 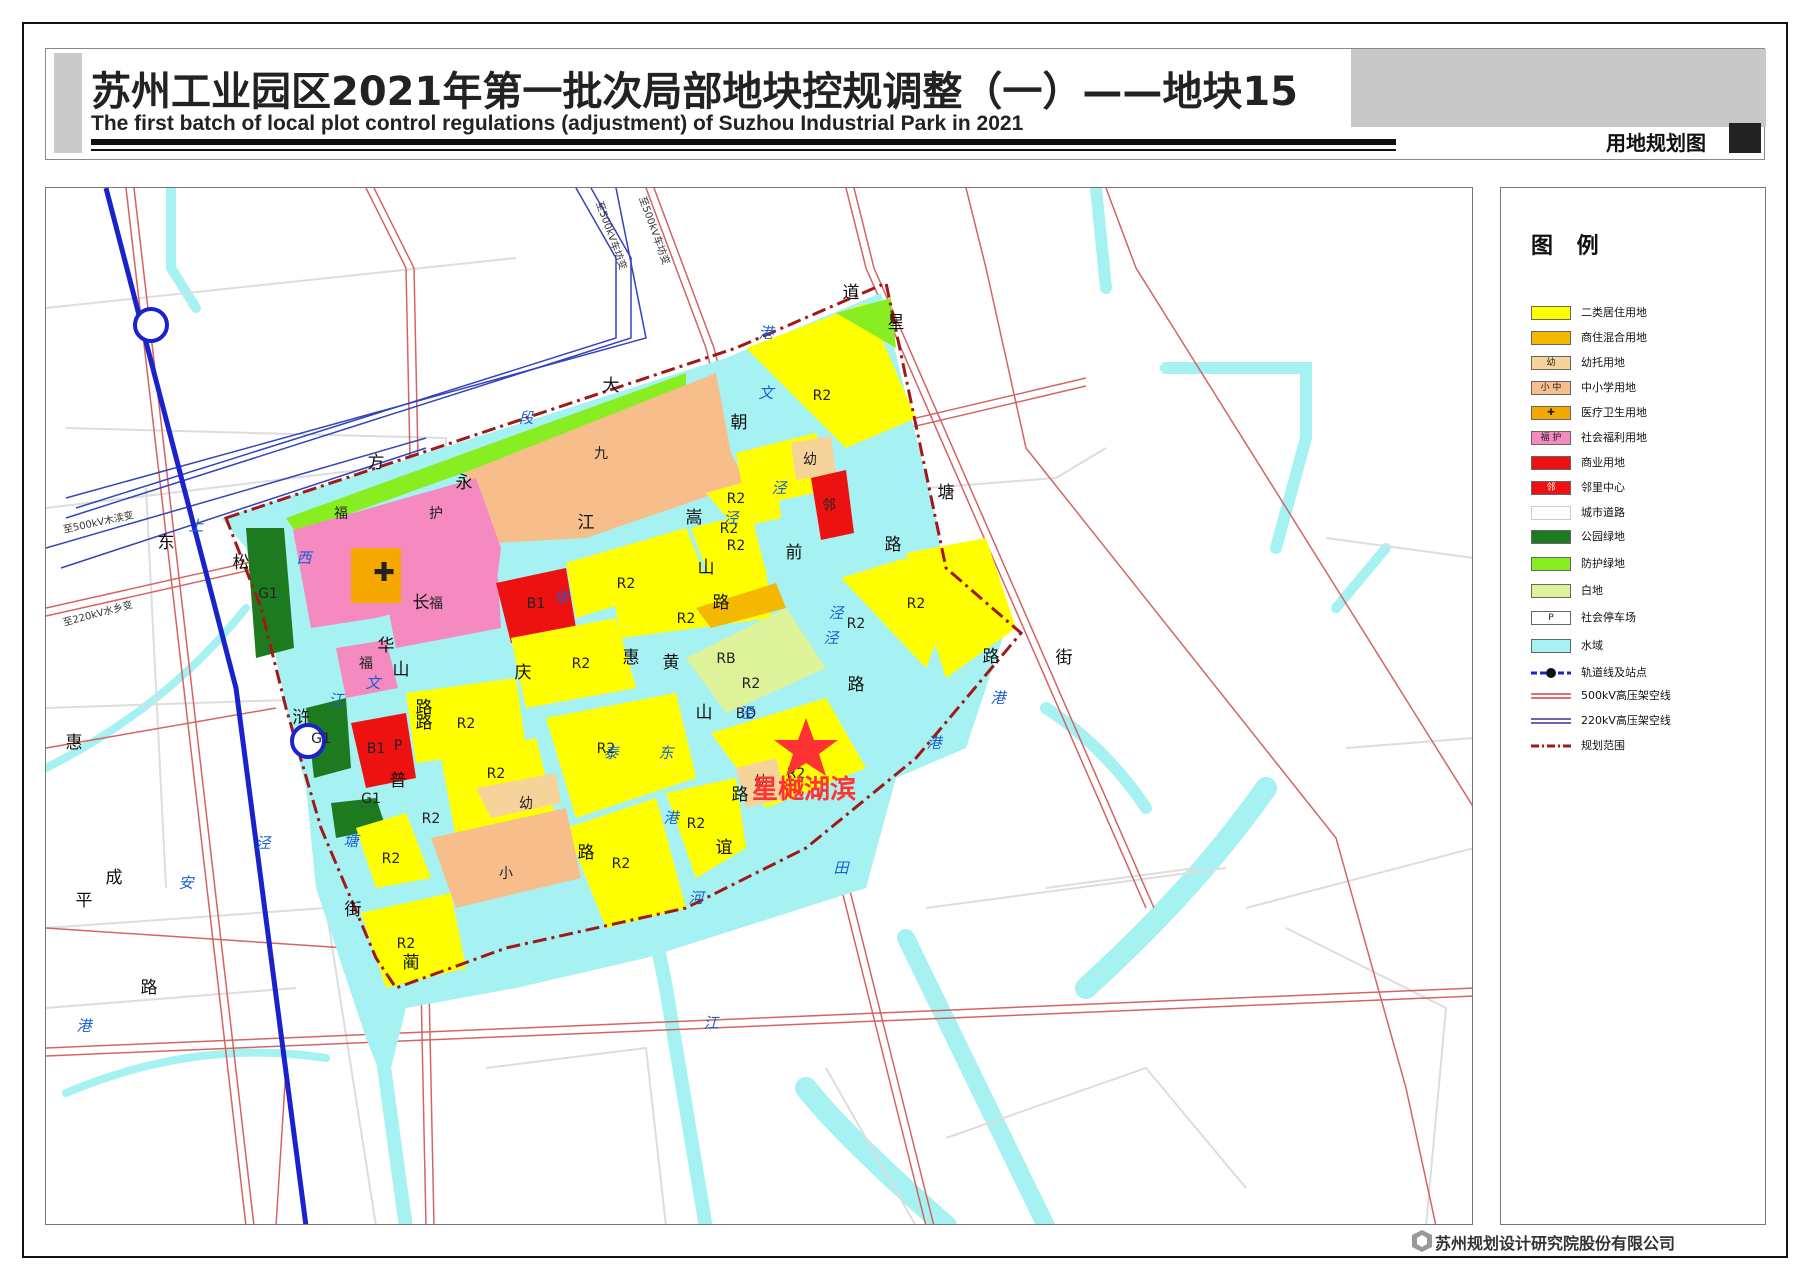 I want to click on water-char: 段, so click(x=526, y=418).